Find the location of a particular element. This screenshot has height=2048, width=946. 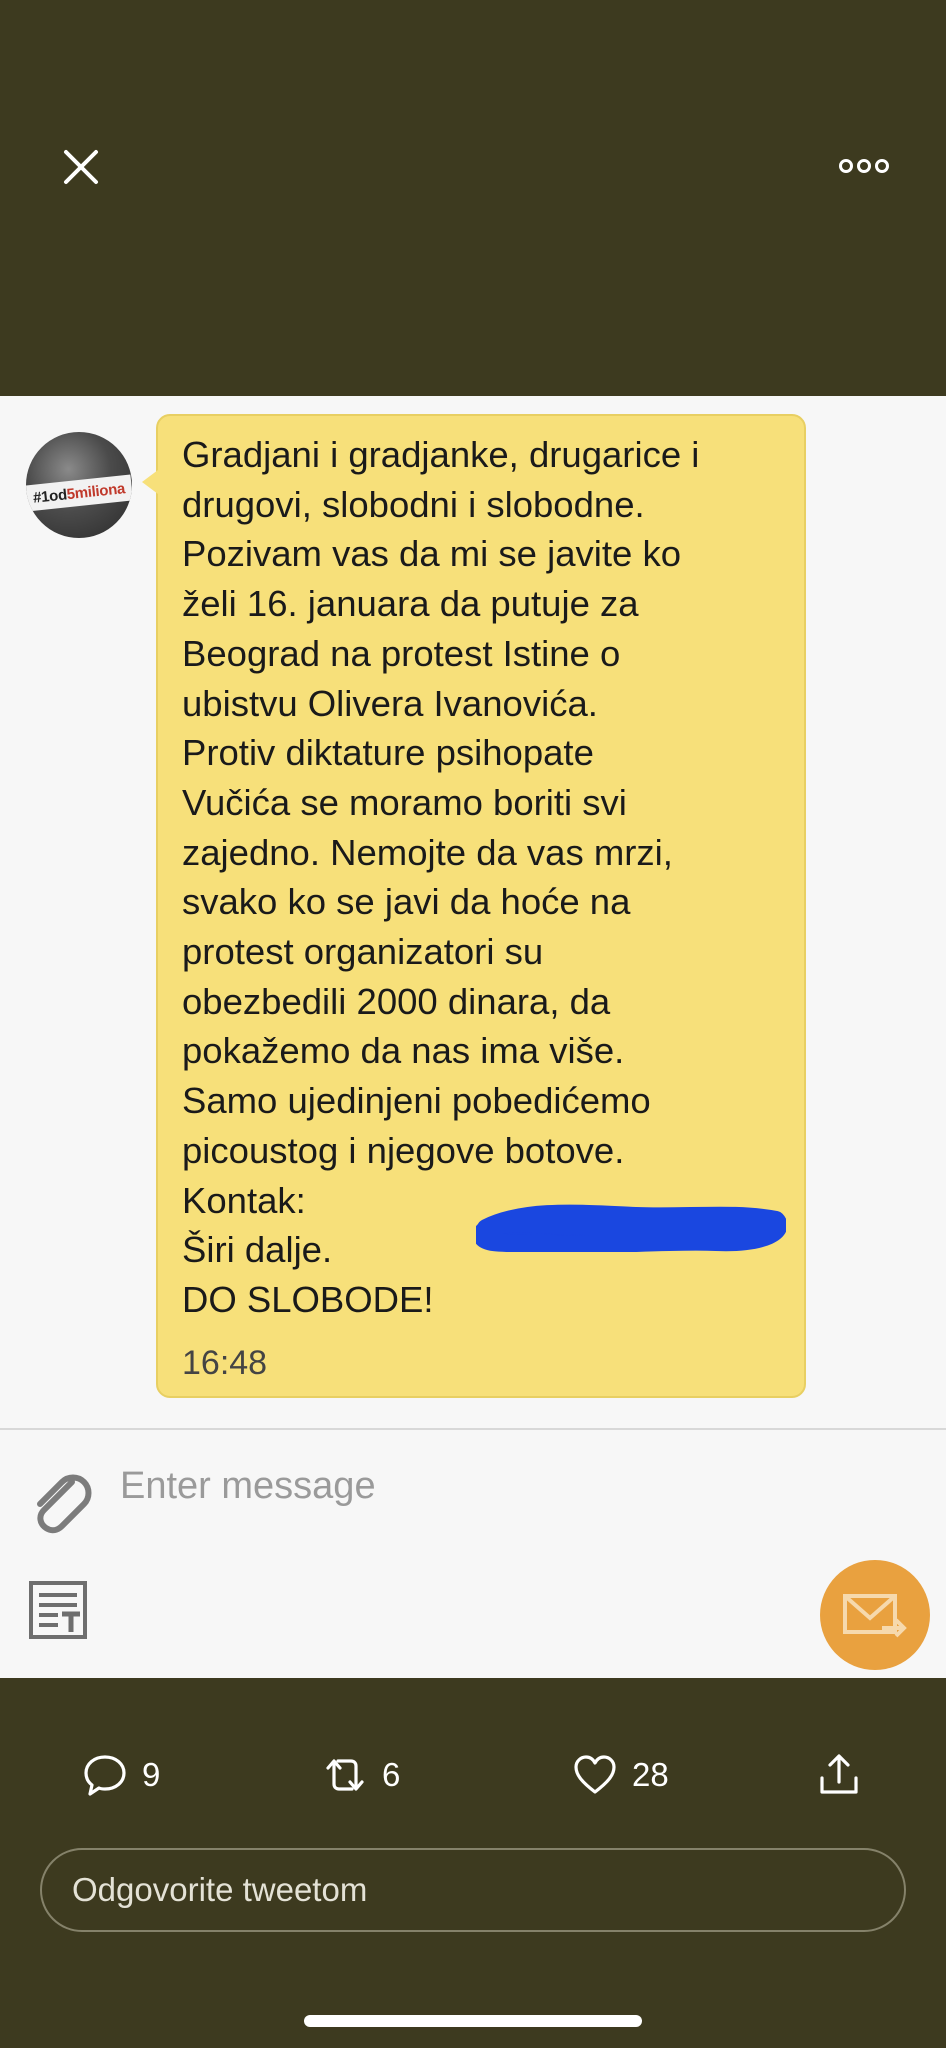

send-mail-icon is located at coordinates (875, 1616).